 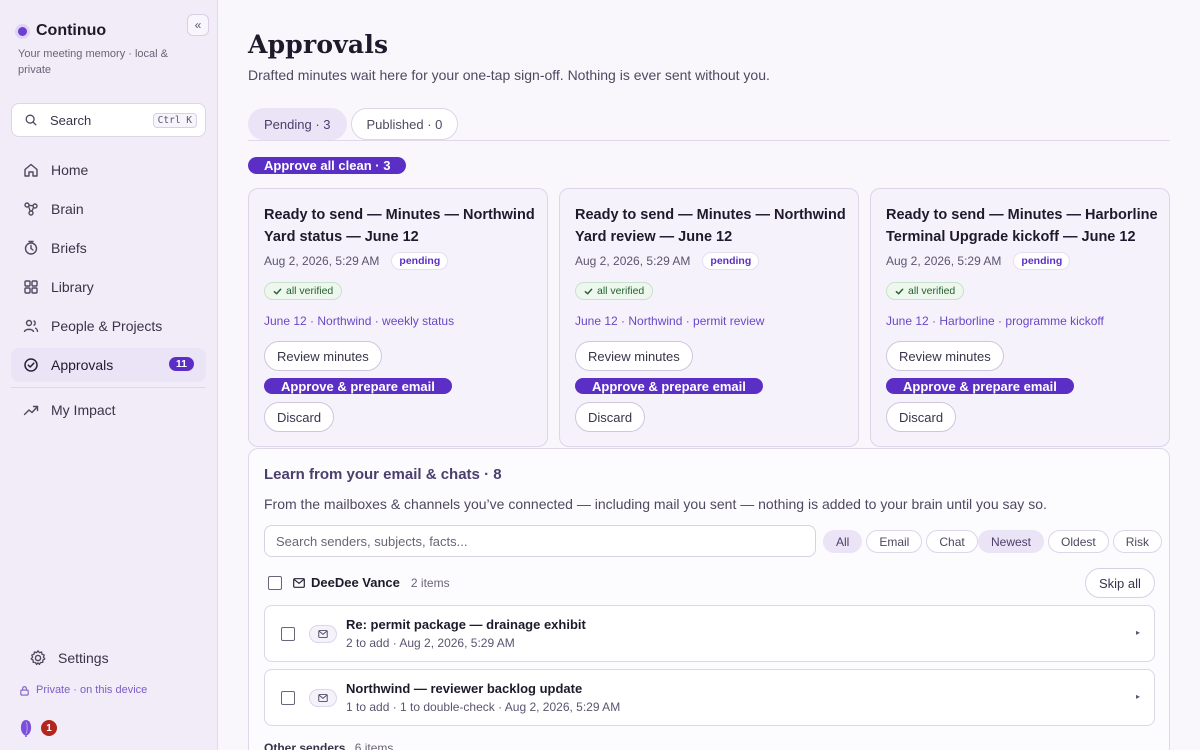 I want to click on page-title: Approvals, so click(x=318, y=44).